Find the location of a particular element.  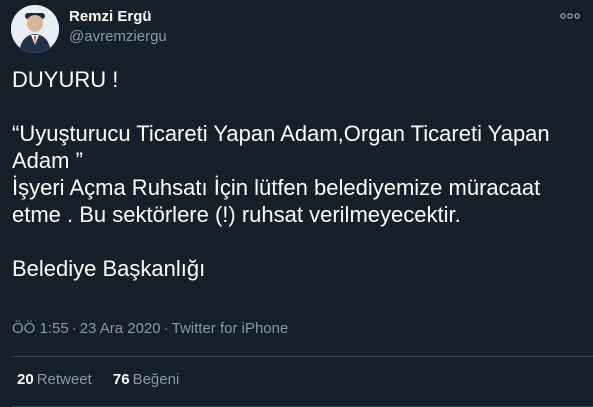

person-avatar-icon is located at coordinates (35, 29).